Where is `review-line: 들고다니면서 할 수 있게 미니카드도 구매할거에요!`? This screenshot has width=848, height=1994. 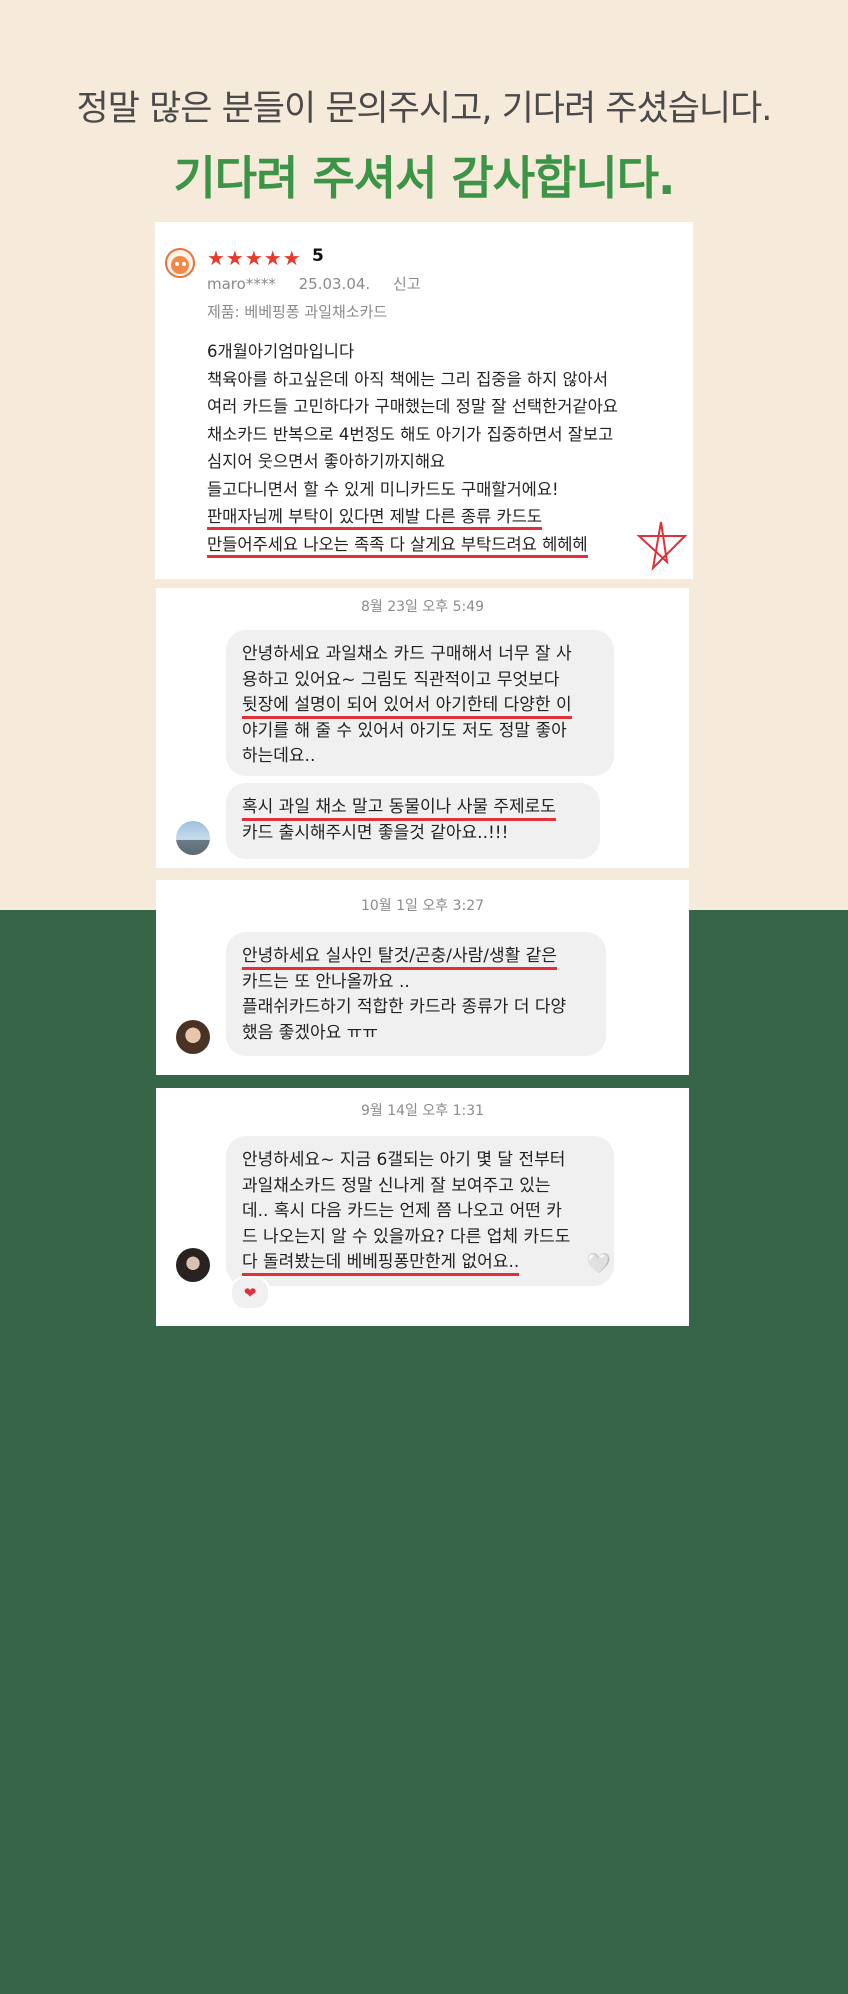 review-line: 들고다니면서 할 수 있게 미니카드도 구매할거에요! is located at coordinates (383, 489).